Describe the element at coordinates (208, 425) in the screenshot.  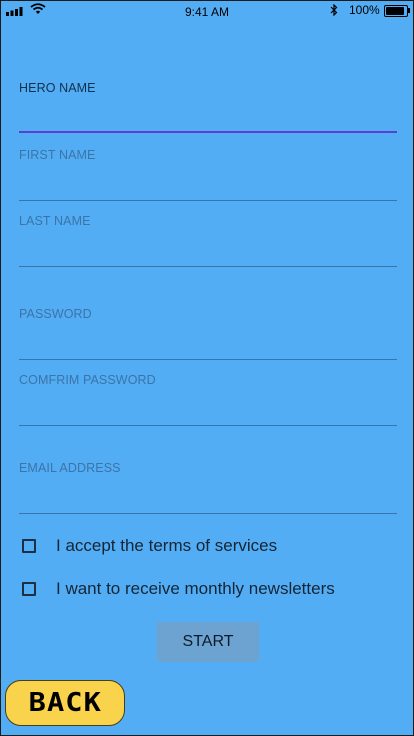
I see `confirm-password-underline` at that location.